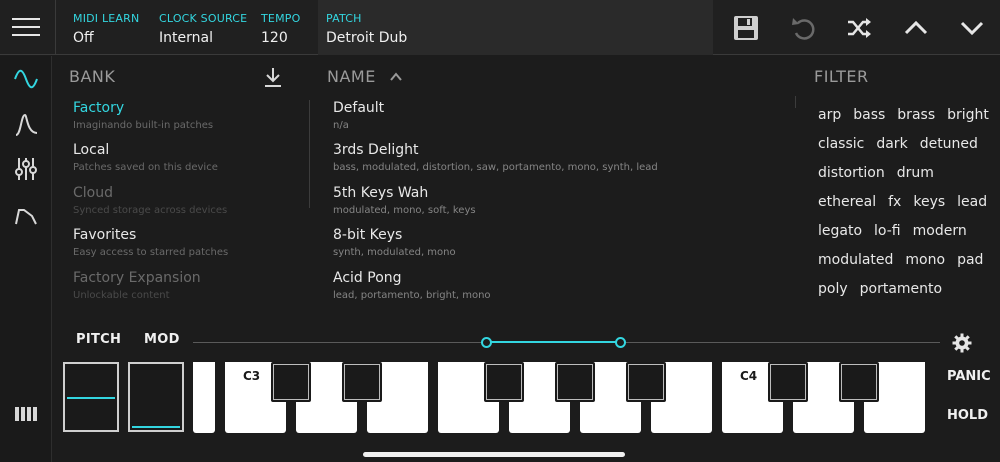 The width and height of the screenshot is (1000, 462). I want to click on filter-tag: arp, so click(829, 115).